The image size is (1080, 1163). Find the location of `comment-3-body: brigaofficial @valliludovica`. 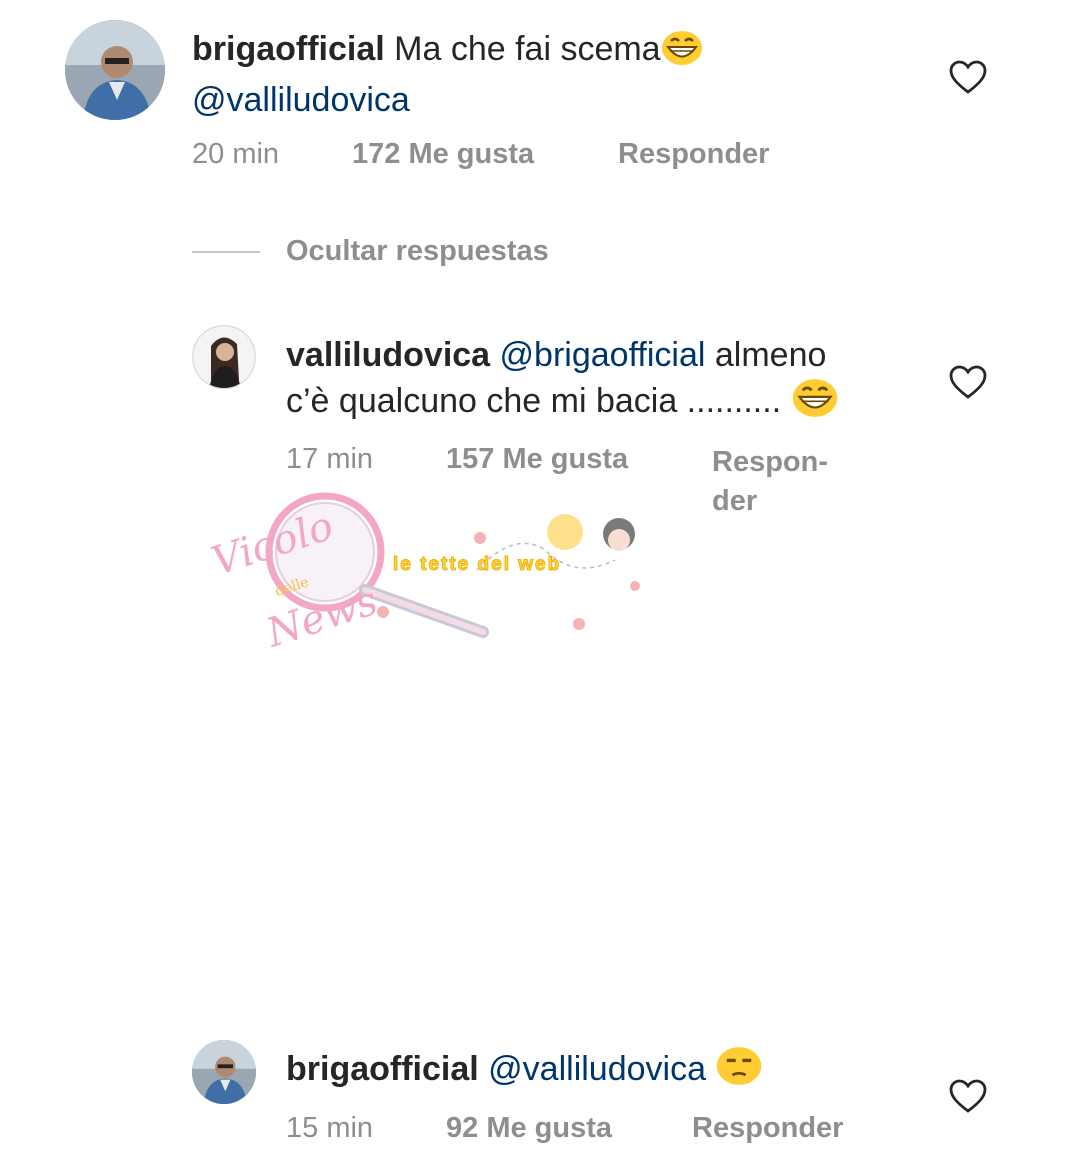

comment-3-body: brigaofficial @valliludovica is located at coordinates (606, 1072).